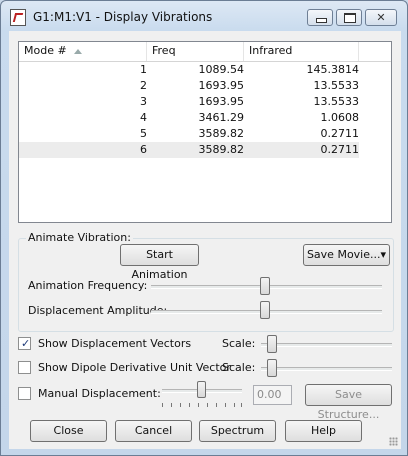 The image size is (408, 456). I want to click on dipole-scale-slider, so click(272, 368).